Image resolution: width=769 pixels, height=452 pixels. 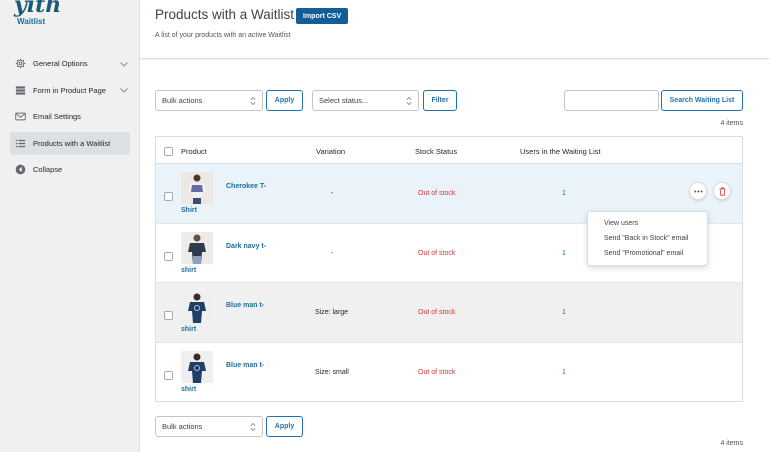 What do you see at coordinates (643, 253) in the screenshot?
I see `menu-item-send-promotional: Send "Promotional" email` at bounding box center [643, 253].